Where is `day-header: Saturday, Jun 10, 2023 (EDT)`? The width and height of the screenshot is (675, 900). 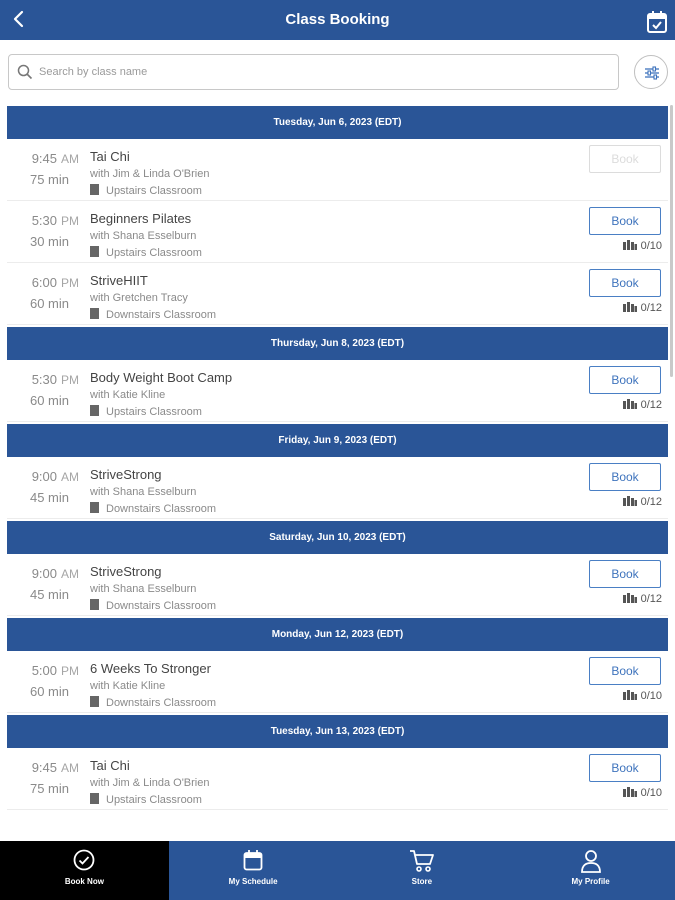 day-header: Saturday, Jun 10, 2023 (EDT) is located at coordinates (337, 537).